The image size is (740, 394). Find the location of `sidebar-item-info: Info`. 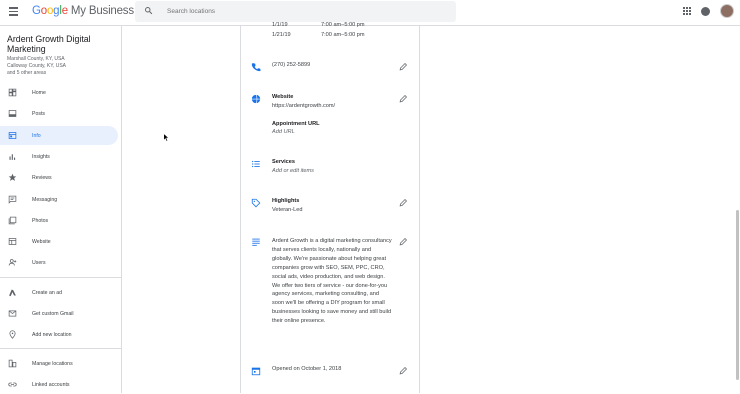

sidebar-item-info: Info is located at coordinates (59, 135).